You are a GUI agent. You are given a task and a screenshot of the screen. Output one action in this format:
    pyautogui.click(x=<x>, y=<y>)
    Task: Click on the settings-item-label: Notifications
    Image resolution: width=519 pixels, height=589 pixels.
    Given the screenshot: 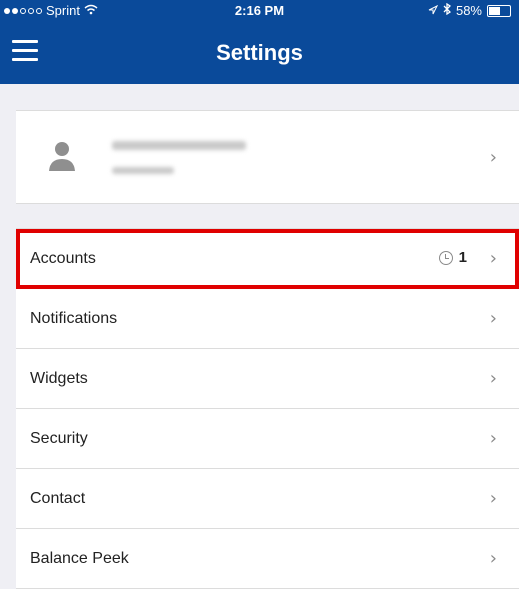 What is the action you would take?
    pyautogui.click(x=74, y=318)
    